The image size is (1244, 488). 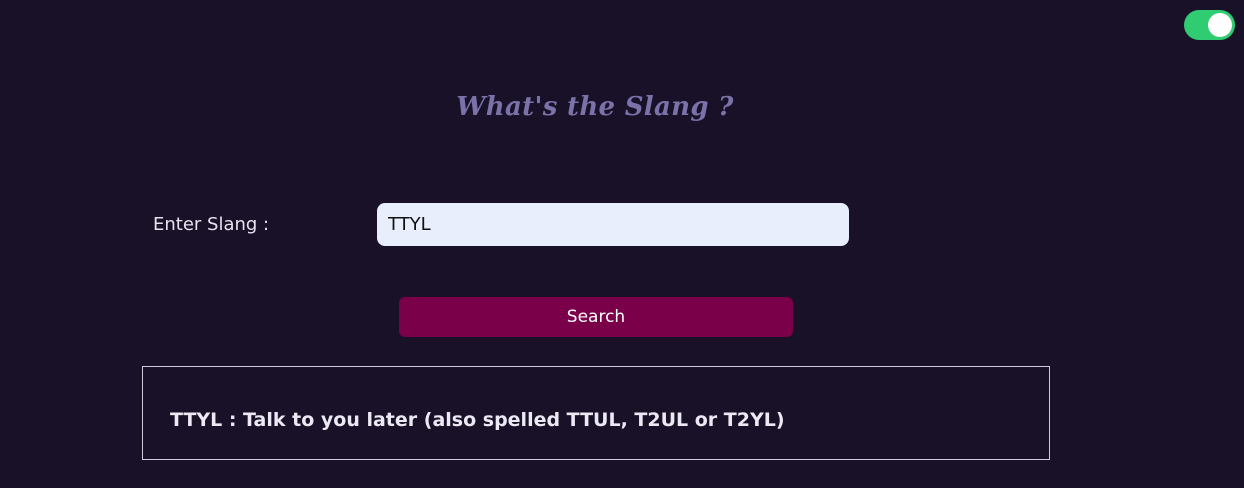 I want to click on toggle-knob, so click(x=1220, y=25).